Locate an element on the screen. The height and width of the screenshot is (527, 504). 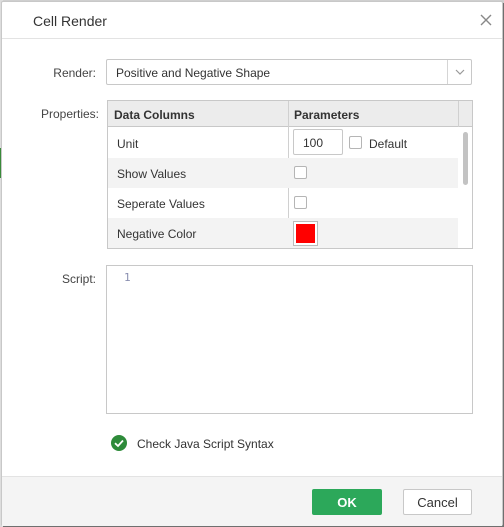
table-row-seperate-values: Seperate Values is located at coordinates (283, 203).